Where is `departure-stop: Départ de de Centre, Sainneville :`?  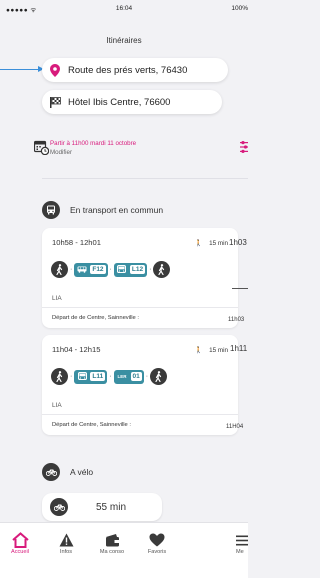
departure-stop: Départ de de Centre, Sainneville : is located at coordinates (96, 318).